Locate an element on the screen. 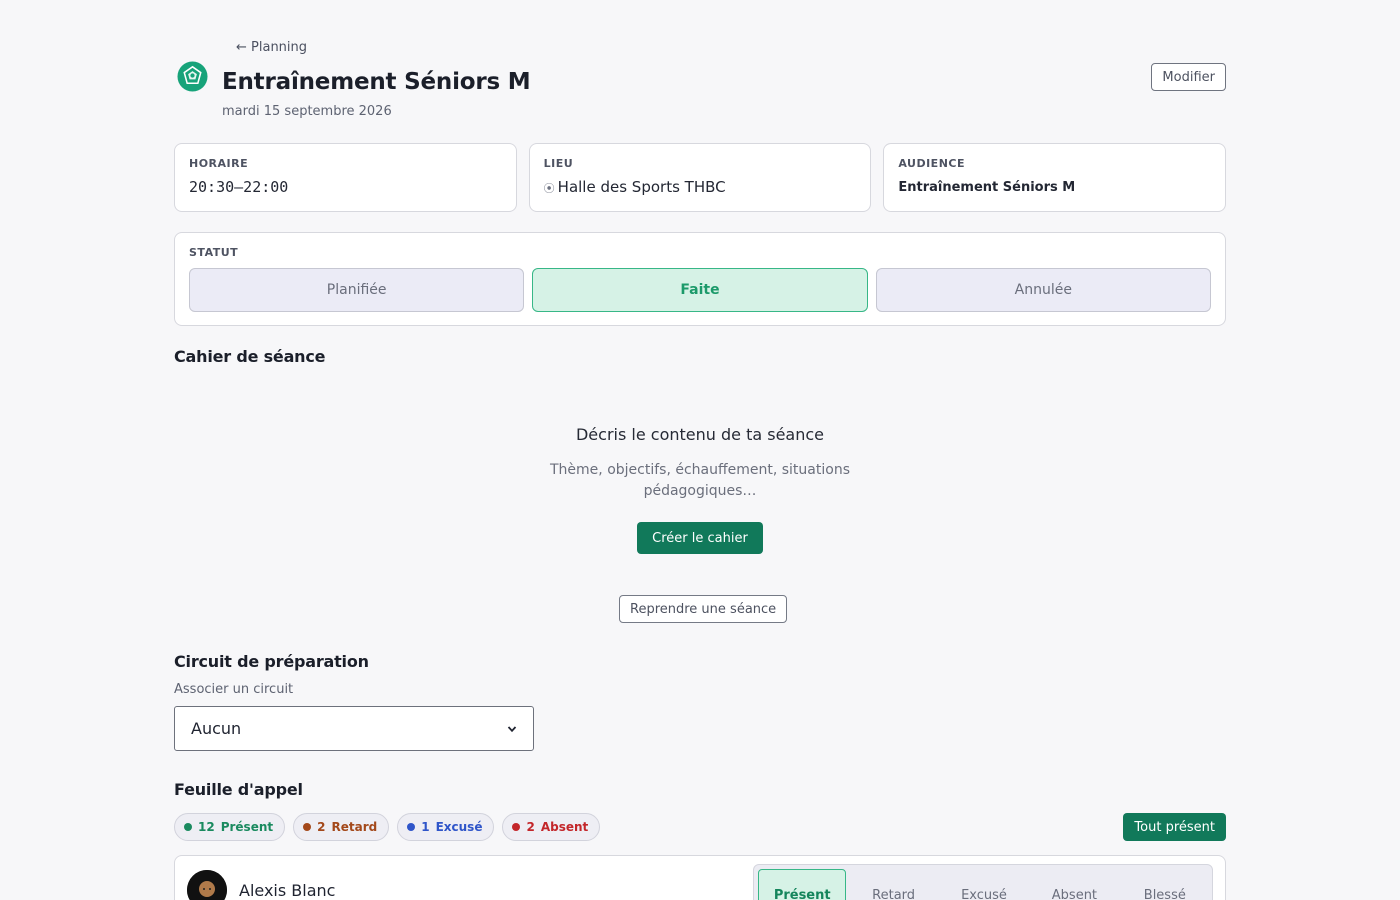 The height and width of the screenshot is (900, 1400). circuit-selected-value: Aucun is located at coordinates (216, 728).